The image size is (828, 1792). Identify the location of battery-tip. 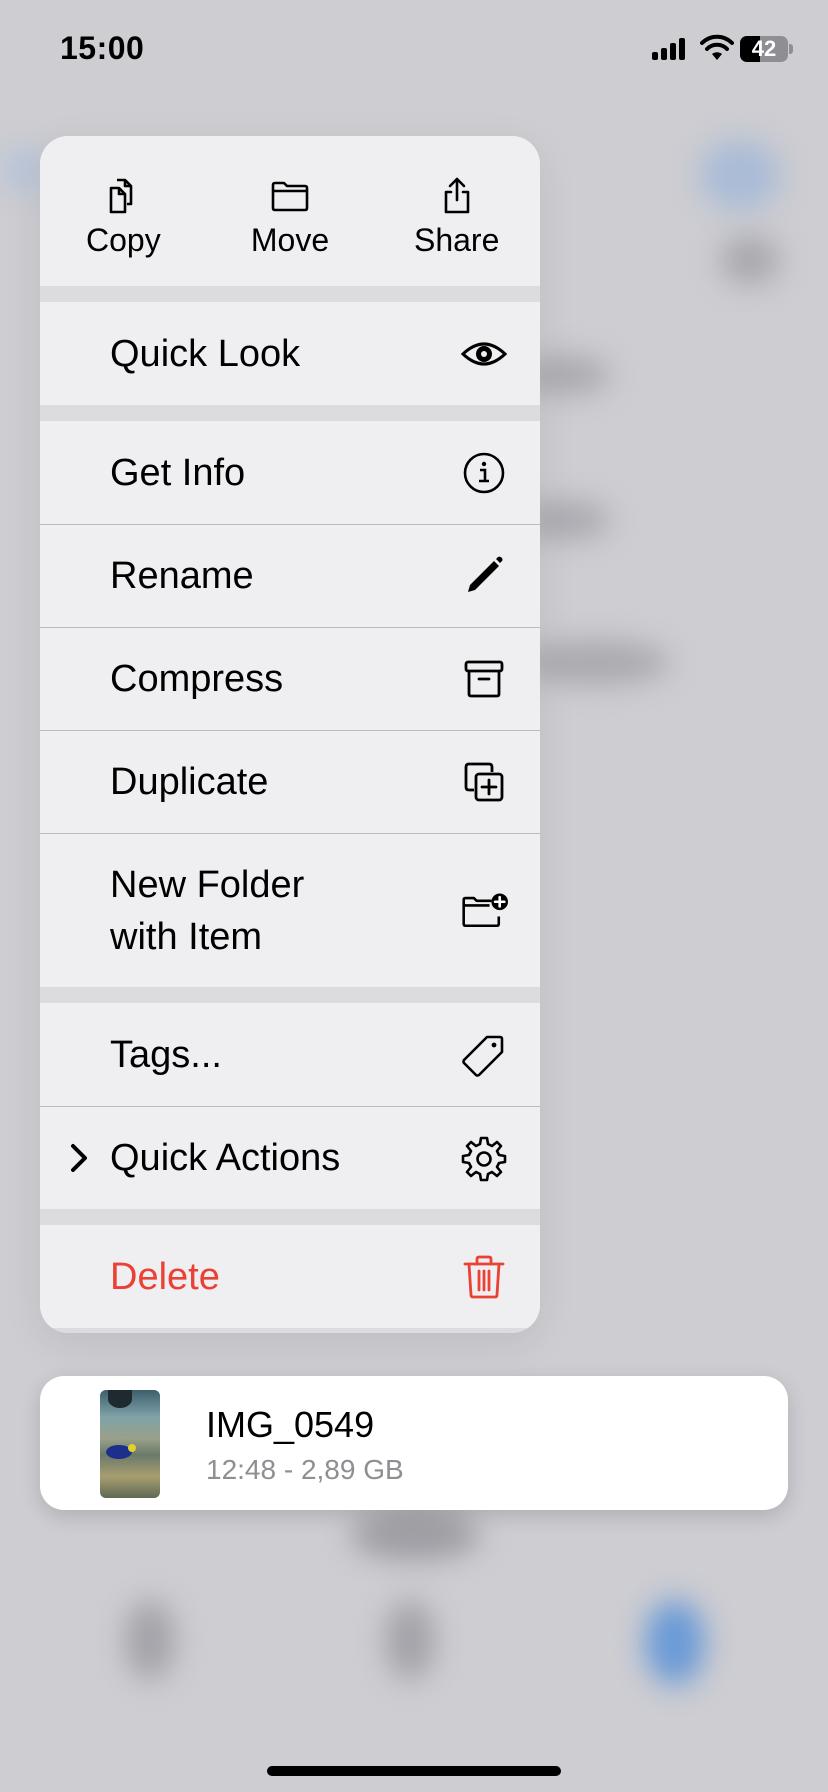
(791, 49).